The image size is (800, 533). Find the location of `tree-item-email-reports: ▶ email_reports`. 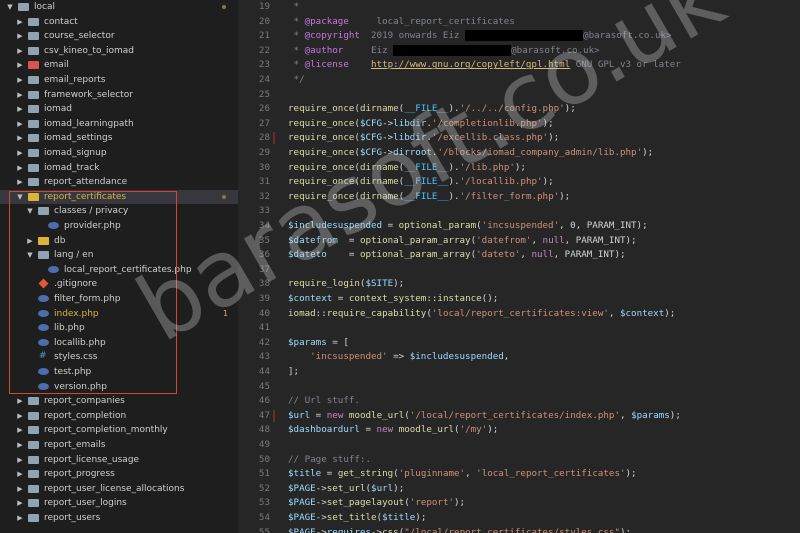

tree-item-email-reports: ▶ email_reports is located at coordinates (119, 80).